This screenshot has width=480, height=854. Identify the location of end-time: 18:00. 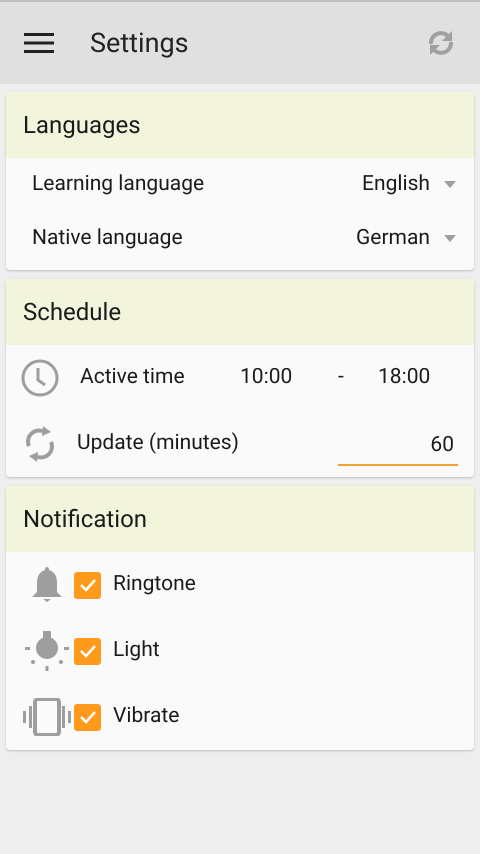
(404, 378).